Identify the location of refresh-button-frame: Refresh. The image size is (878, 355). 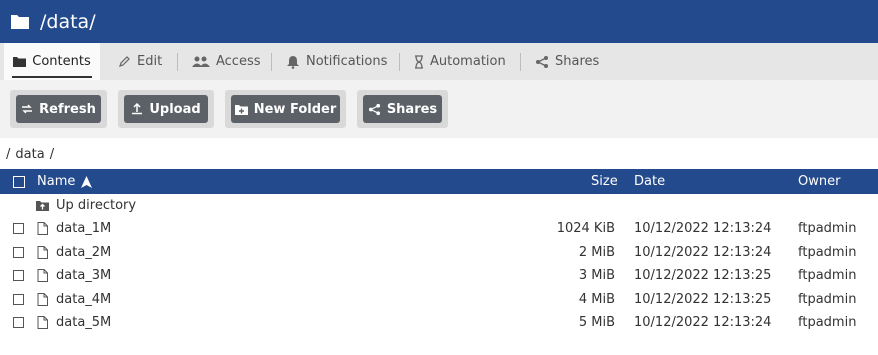
(58, 109).